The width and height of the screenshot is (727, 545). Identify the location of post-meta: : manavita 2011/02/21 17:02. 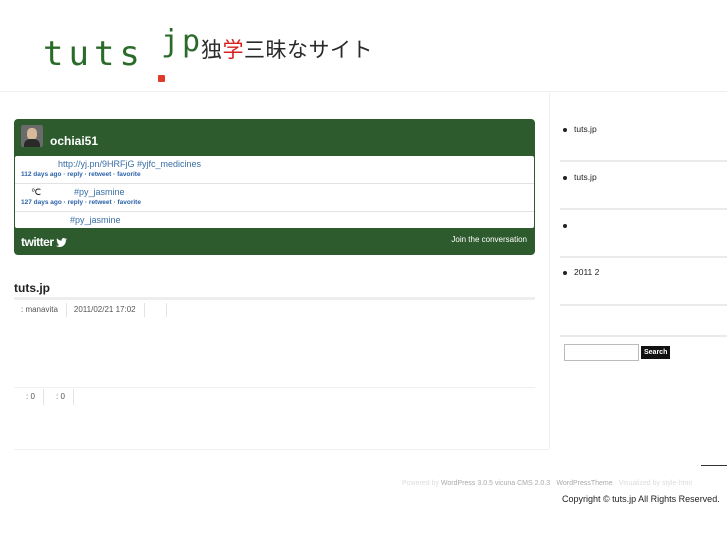
(90, 310).